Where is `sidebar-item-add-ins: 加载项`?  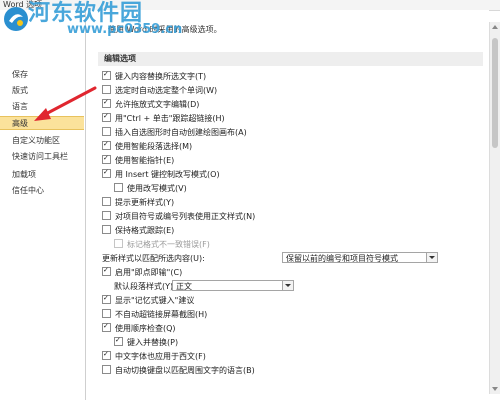
sidebar-item-add-ins: 加载项 is located at coordinates (42, 175).